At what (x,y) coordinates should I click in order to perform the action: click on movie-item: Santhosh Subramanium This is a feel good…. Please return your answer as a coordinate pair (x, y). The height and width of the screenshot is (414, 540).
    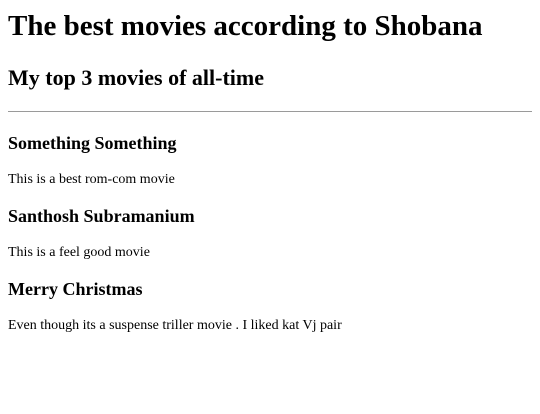
    Looking at the image, I should click on (270, 233).